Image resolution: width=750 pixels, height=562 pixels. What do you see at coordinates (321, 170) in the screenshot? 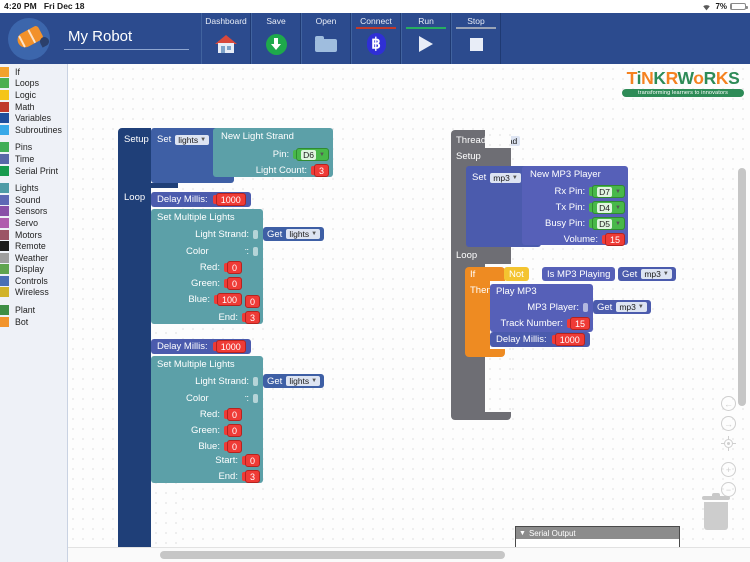
I see `light-count-value: 3` at bounding box center [321, 170].